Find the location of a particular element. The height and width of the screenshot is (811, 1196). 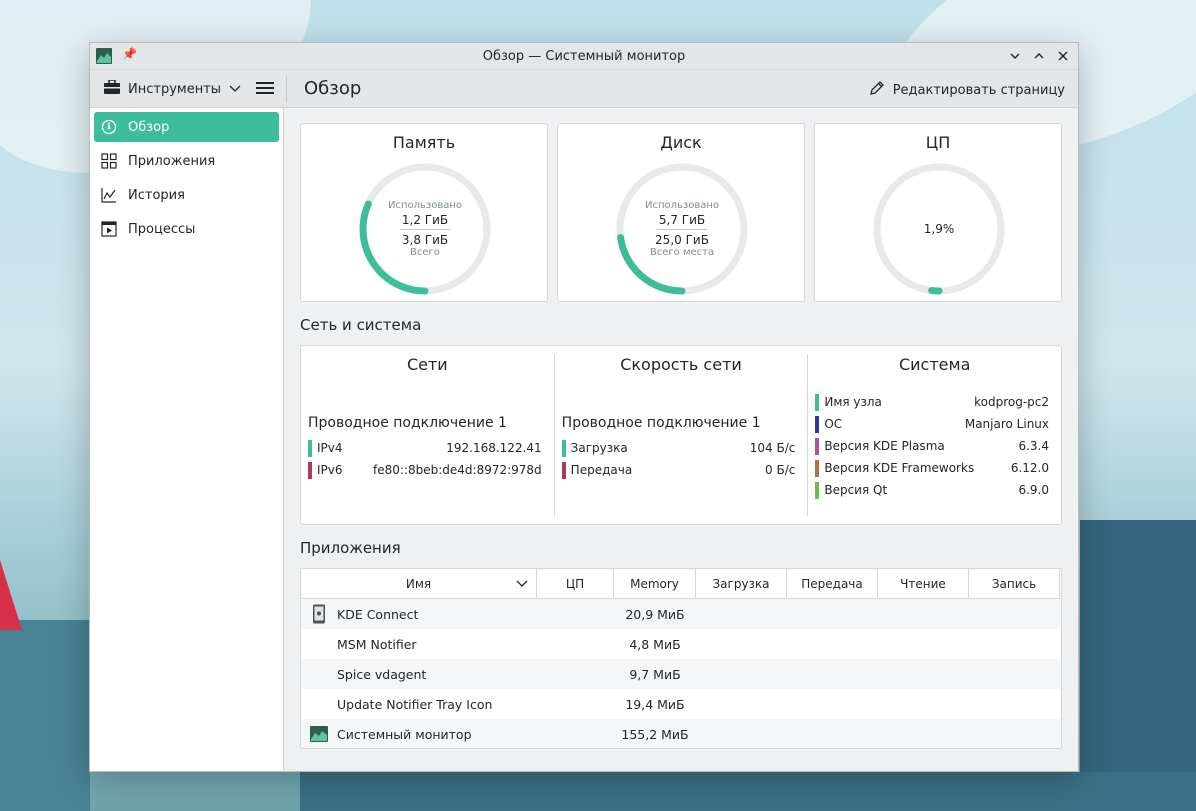

chart-icon is located at coordinates (109, 195).